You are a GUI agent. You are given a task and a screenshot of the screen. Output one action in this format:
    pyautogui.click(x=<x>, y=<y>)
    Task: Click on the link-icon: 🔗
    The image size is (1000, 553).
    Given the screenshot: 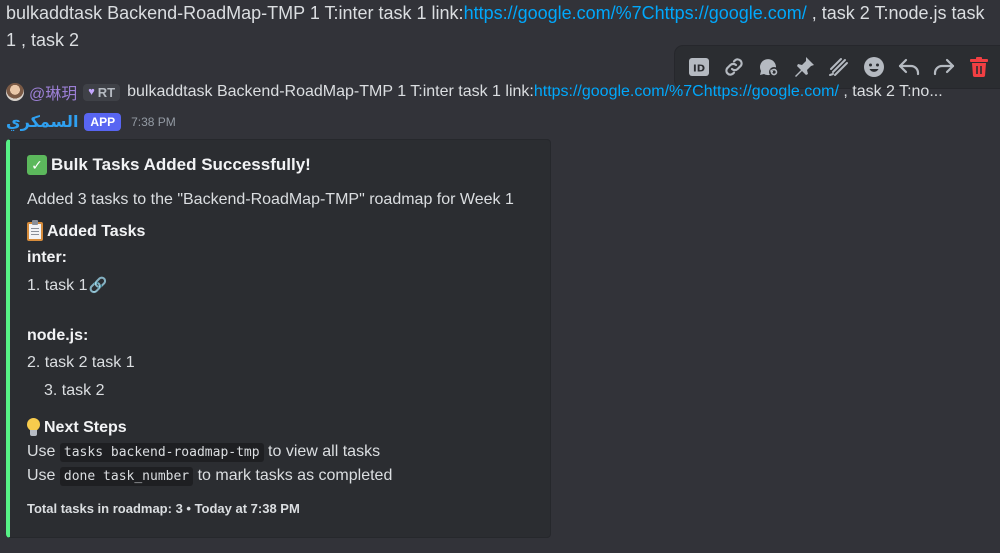 What is the action you would take?
    pyautogui.click(x=97, y=285)
    